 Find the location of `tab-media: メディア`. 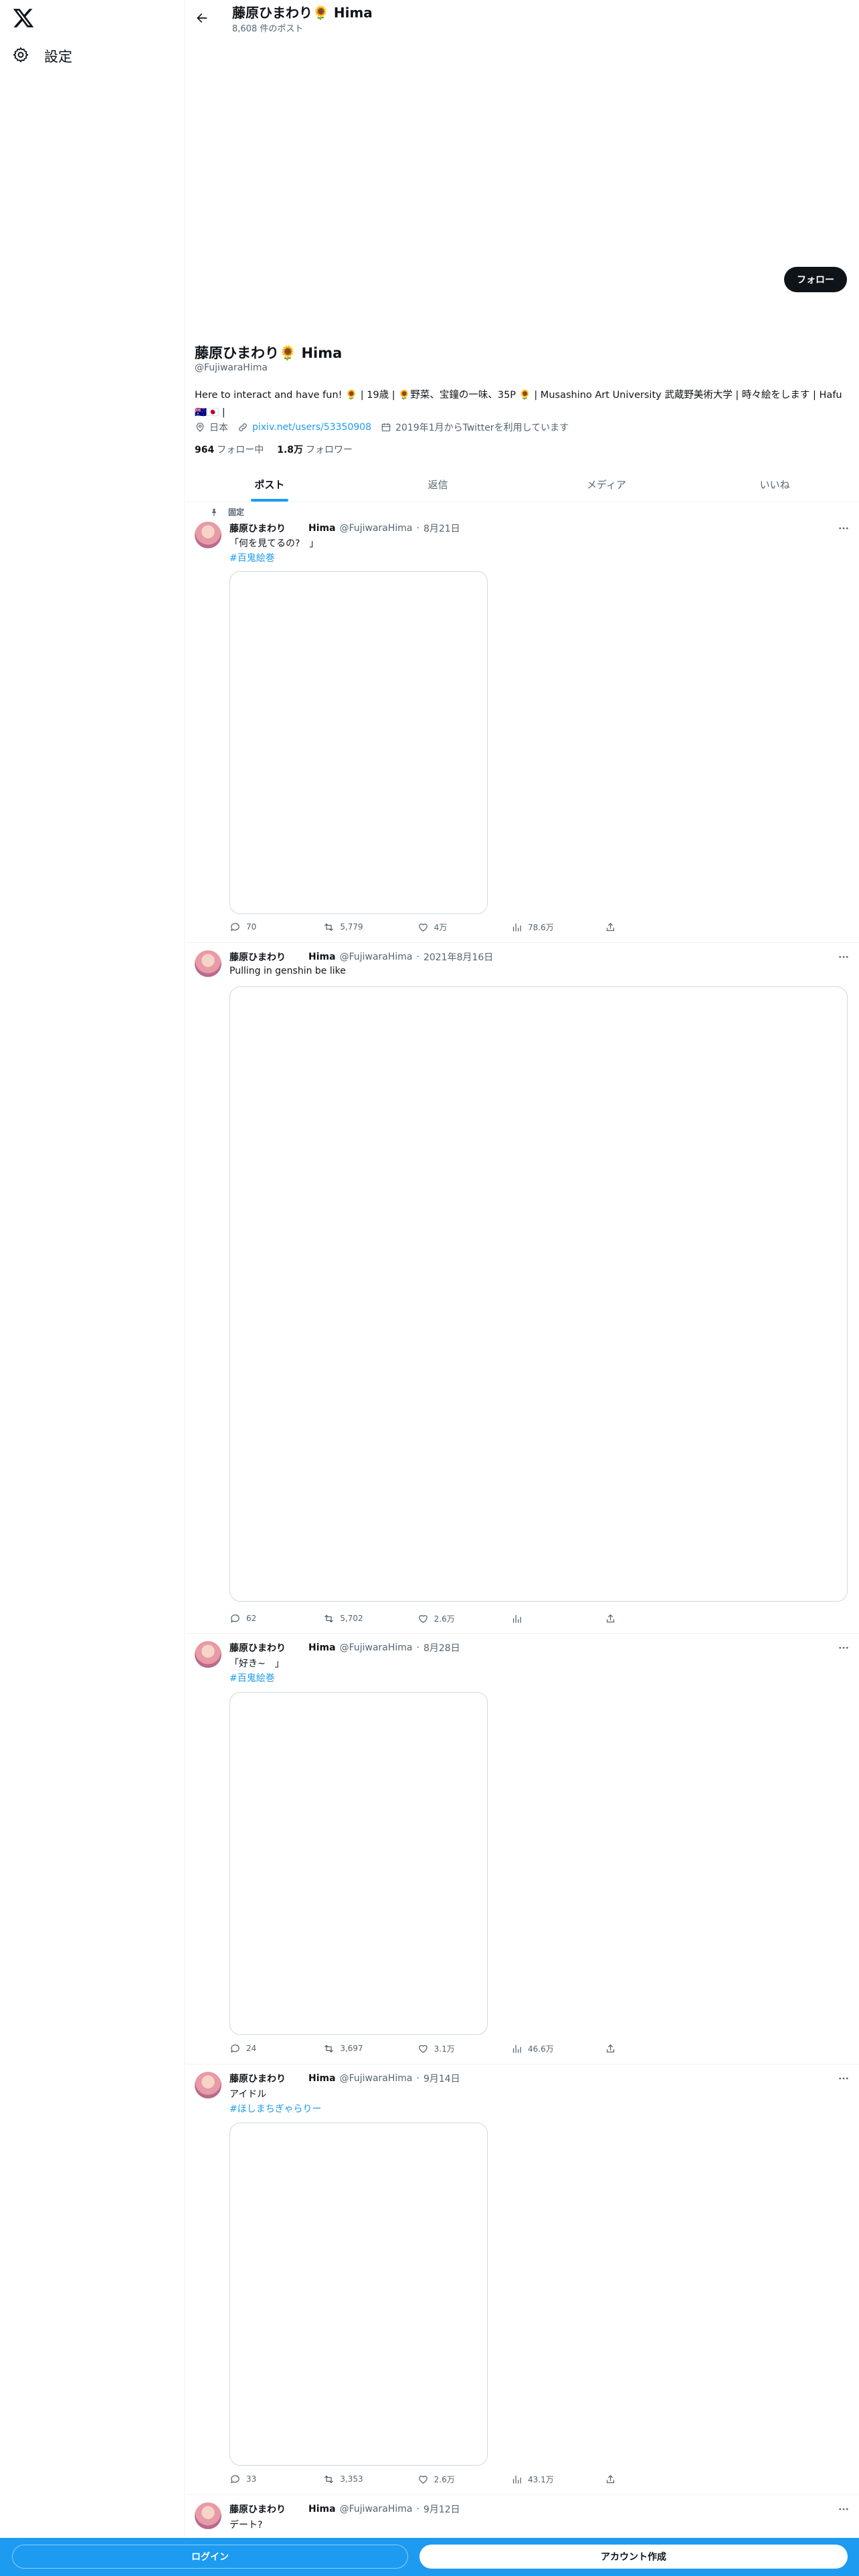

tab-media: メディア is located at coordinates (606, 484).